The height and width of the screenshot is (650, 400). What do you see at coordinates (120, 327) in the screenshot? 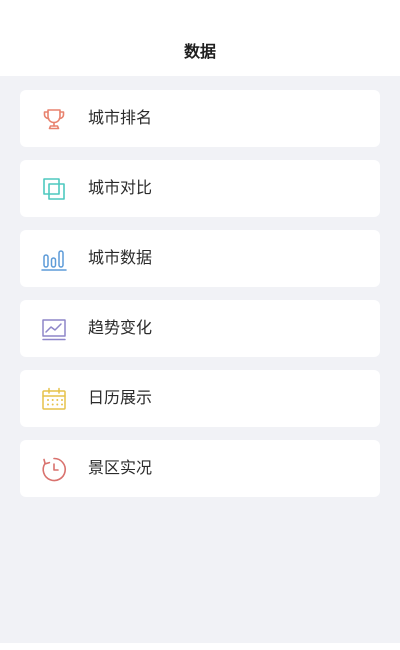
I see `menu-item-label: 趋势变化` at bounding box center [120, 327].